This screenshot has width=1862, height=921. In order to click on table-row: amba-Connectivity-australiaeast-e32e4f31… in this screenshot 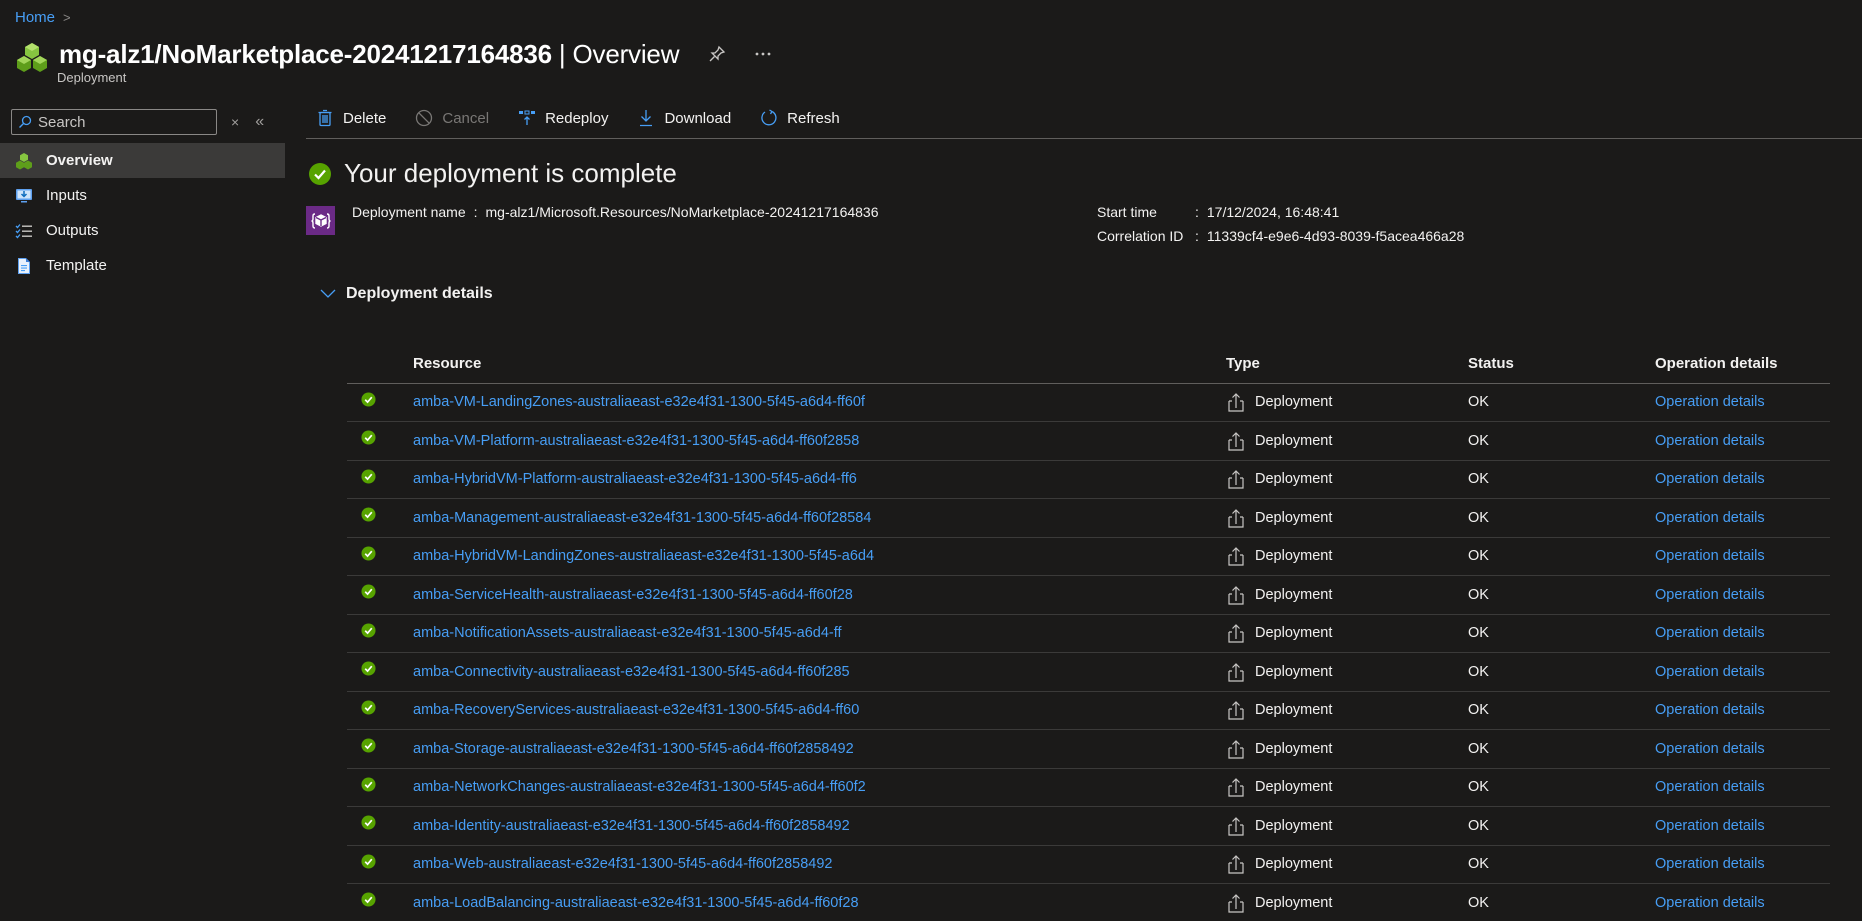, I will do `click(1088, 672)`.